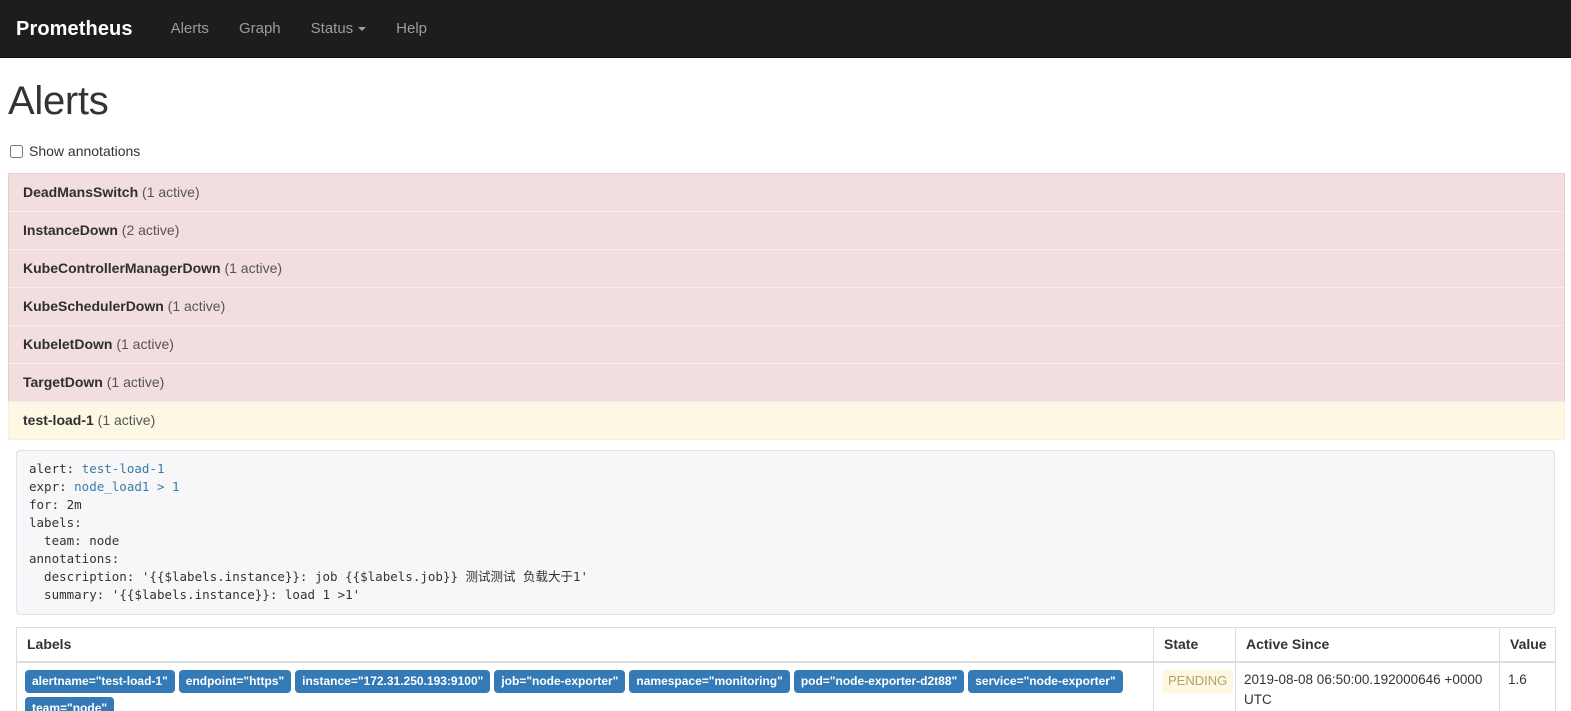 This screenshot has height=711, width=1571. I want to click on rule-line-key: summary:, so click(70, 594).